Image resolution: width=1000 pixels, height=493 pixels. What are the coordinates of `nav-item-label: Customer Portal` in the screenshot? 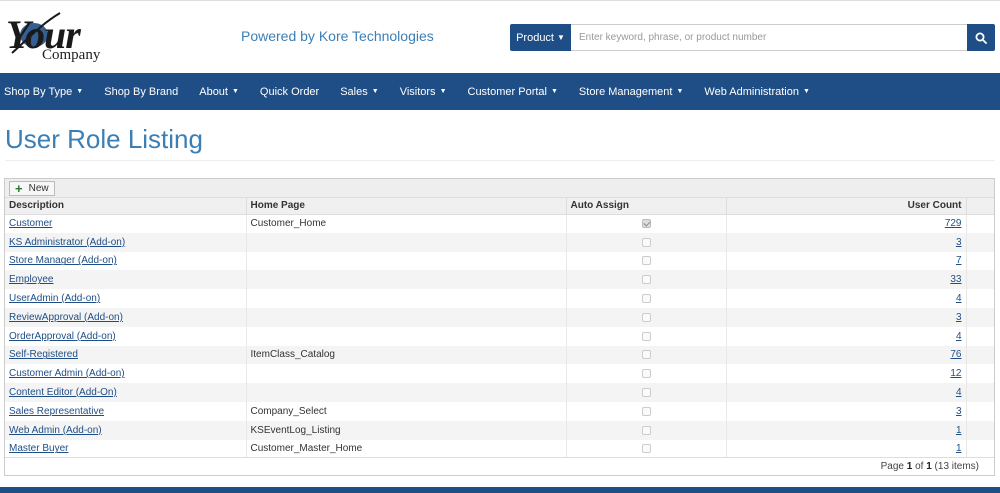 It's located at (507, 91).